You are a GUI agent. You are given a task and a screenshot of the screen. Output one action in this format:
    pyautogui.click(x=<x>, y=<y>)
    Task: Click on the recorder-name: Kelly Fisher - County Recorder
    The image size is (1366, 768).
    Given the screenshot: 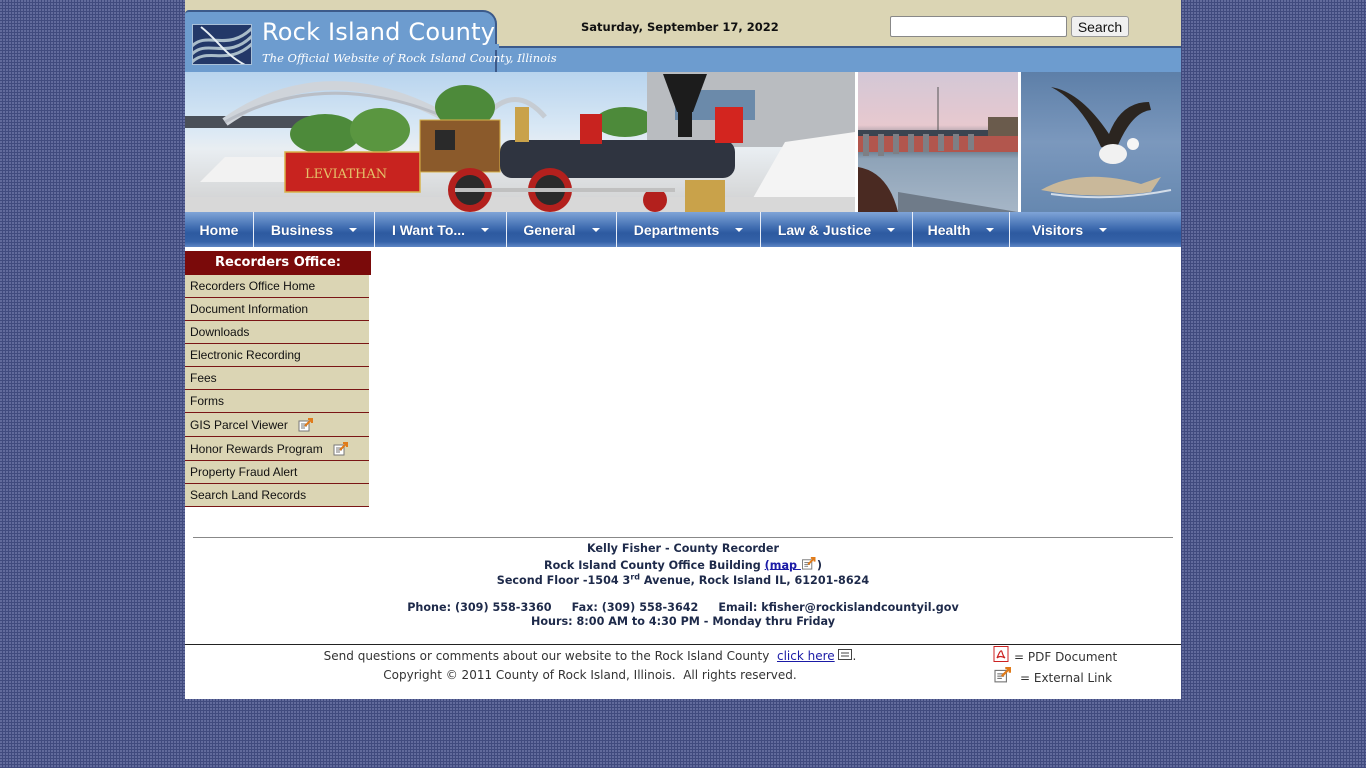 What is the action you would take?
    pyautogui.click(x=683, y=548)
    